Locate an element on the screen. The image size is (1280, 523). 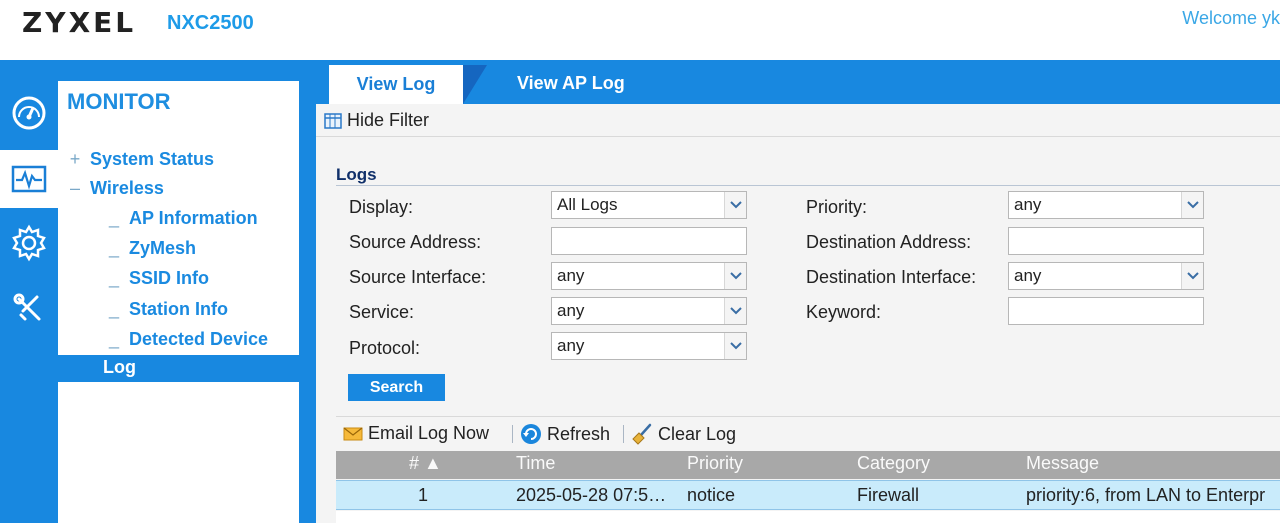
brand-logo: ZYXEL is located at coordinates (79, 22).